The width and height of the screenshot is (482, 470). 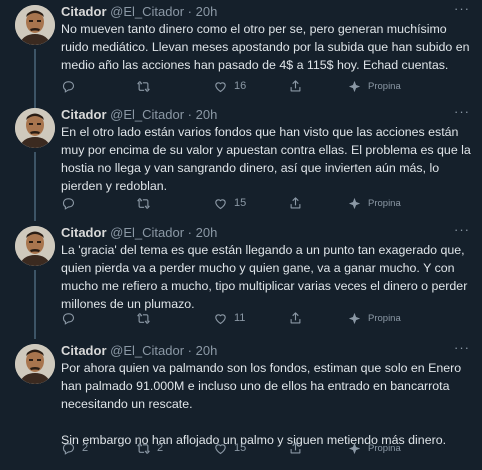 What do you see at coordinates (229, 318) in the screenshot?
I see `like-button: 11` at bounding box center [229, 318].